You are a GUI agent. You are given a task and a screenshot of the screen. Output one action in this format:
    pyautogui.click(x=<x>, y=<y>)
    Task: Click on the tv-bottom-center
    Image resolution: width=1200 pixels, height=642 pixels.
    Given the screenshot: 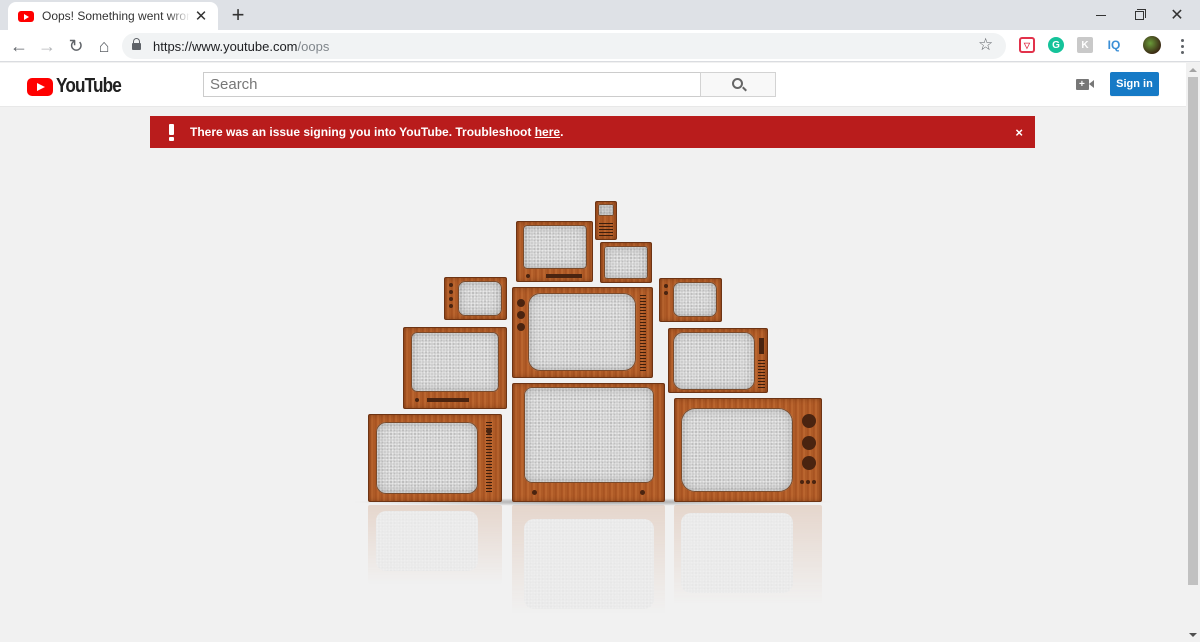 What is the action you would take?
    pyautogui.click(x=588, y=442)
    